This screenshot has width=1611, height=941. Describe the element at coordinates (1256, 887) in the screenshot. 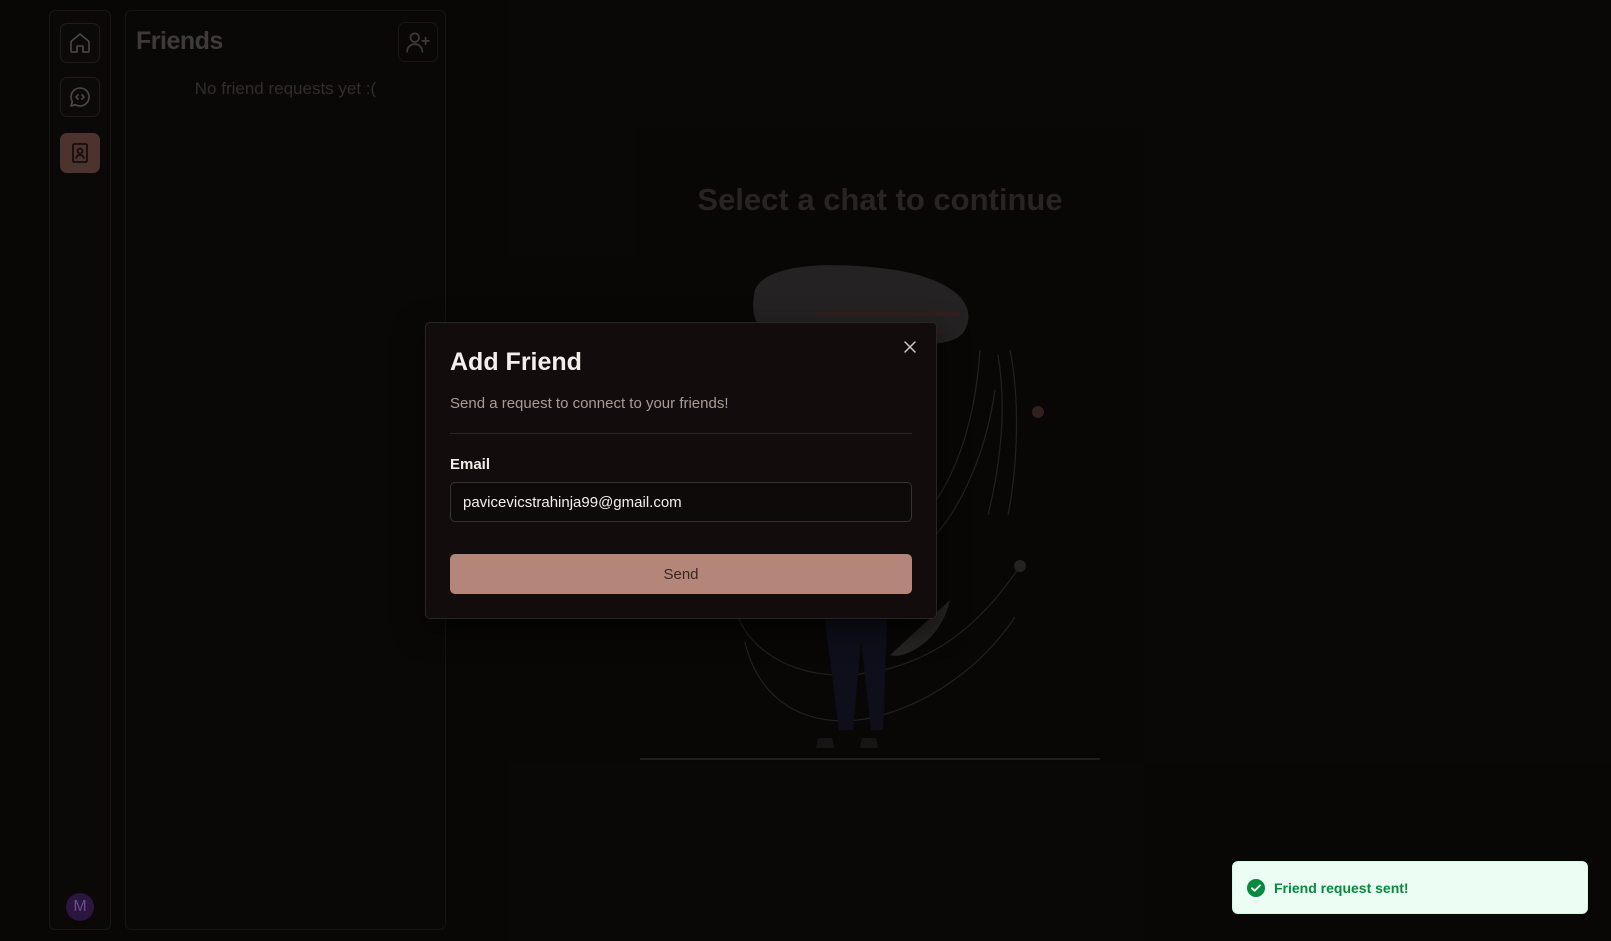

I see `check-circle-icon` at that location.